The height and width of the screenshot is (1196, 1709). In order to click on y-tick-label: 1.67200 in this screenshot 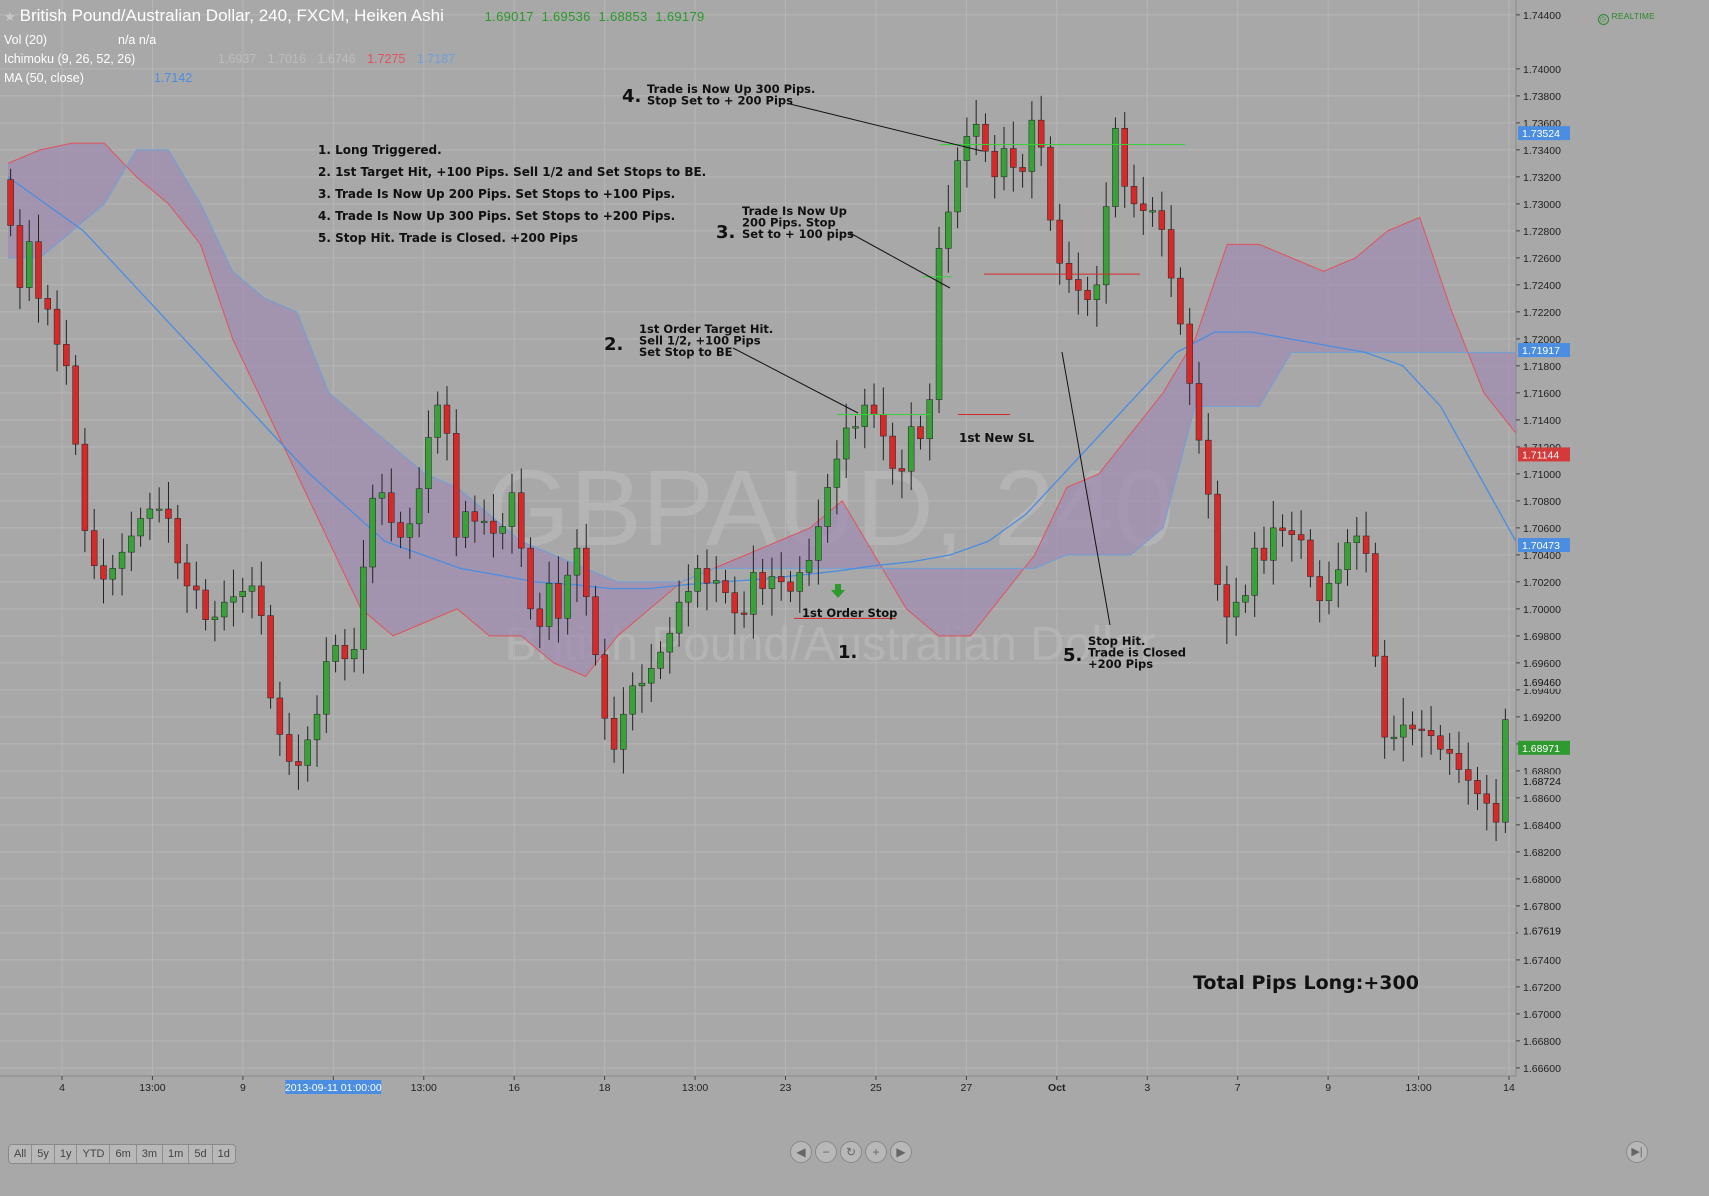, I will do `click(1542, 988)`.